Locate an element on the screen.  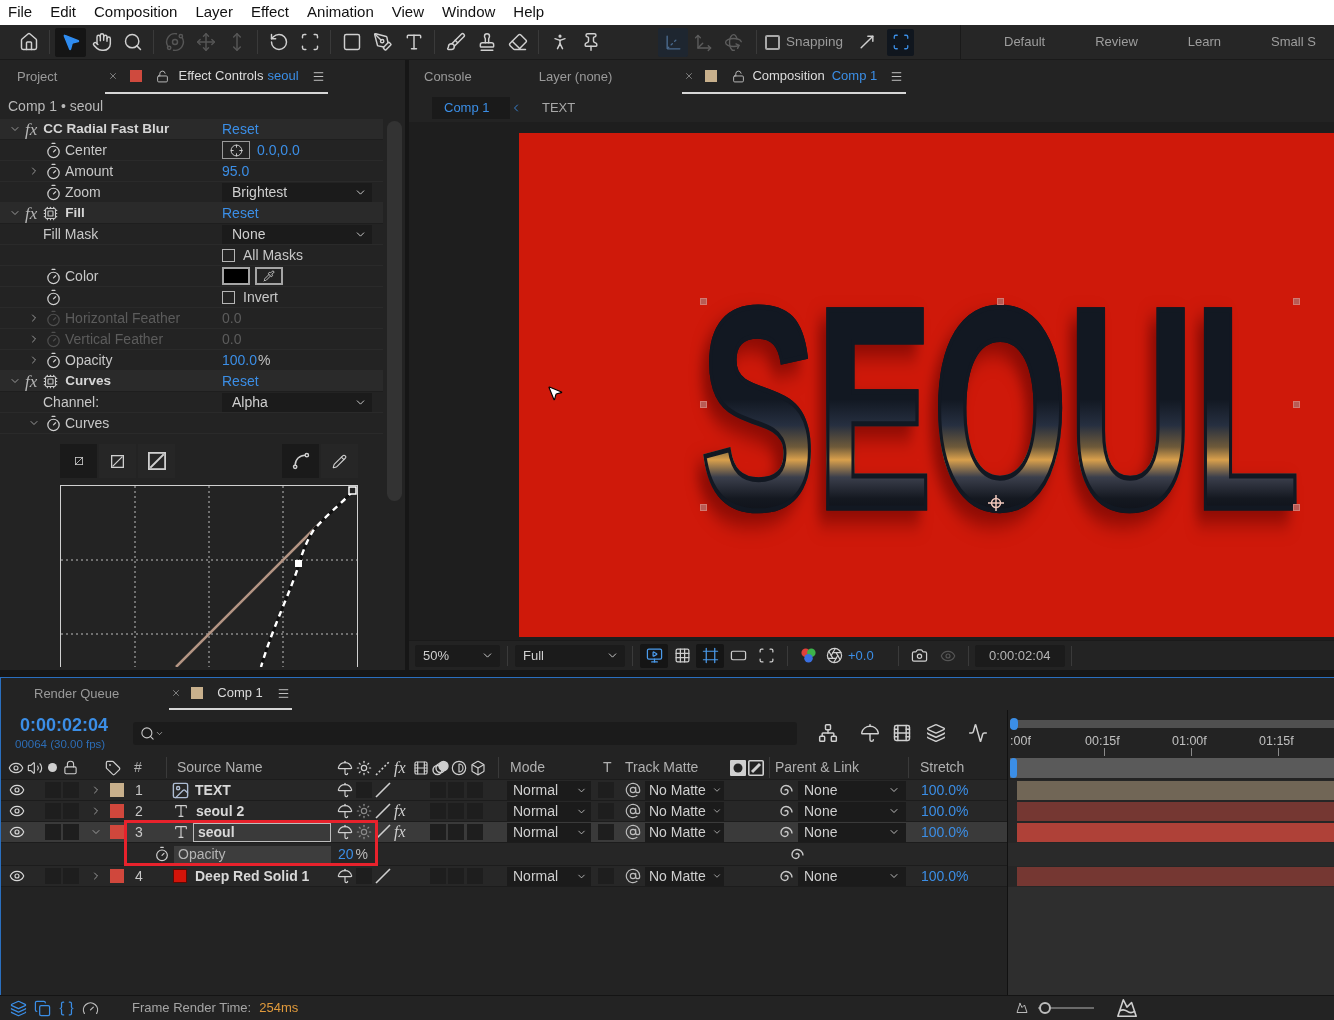
menu-item: Edit is located at coordinates (63, 12).